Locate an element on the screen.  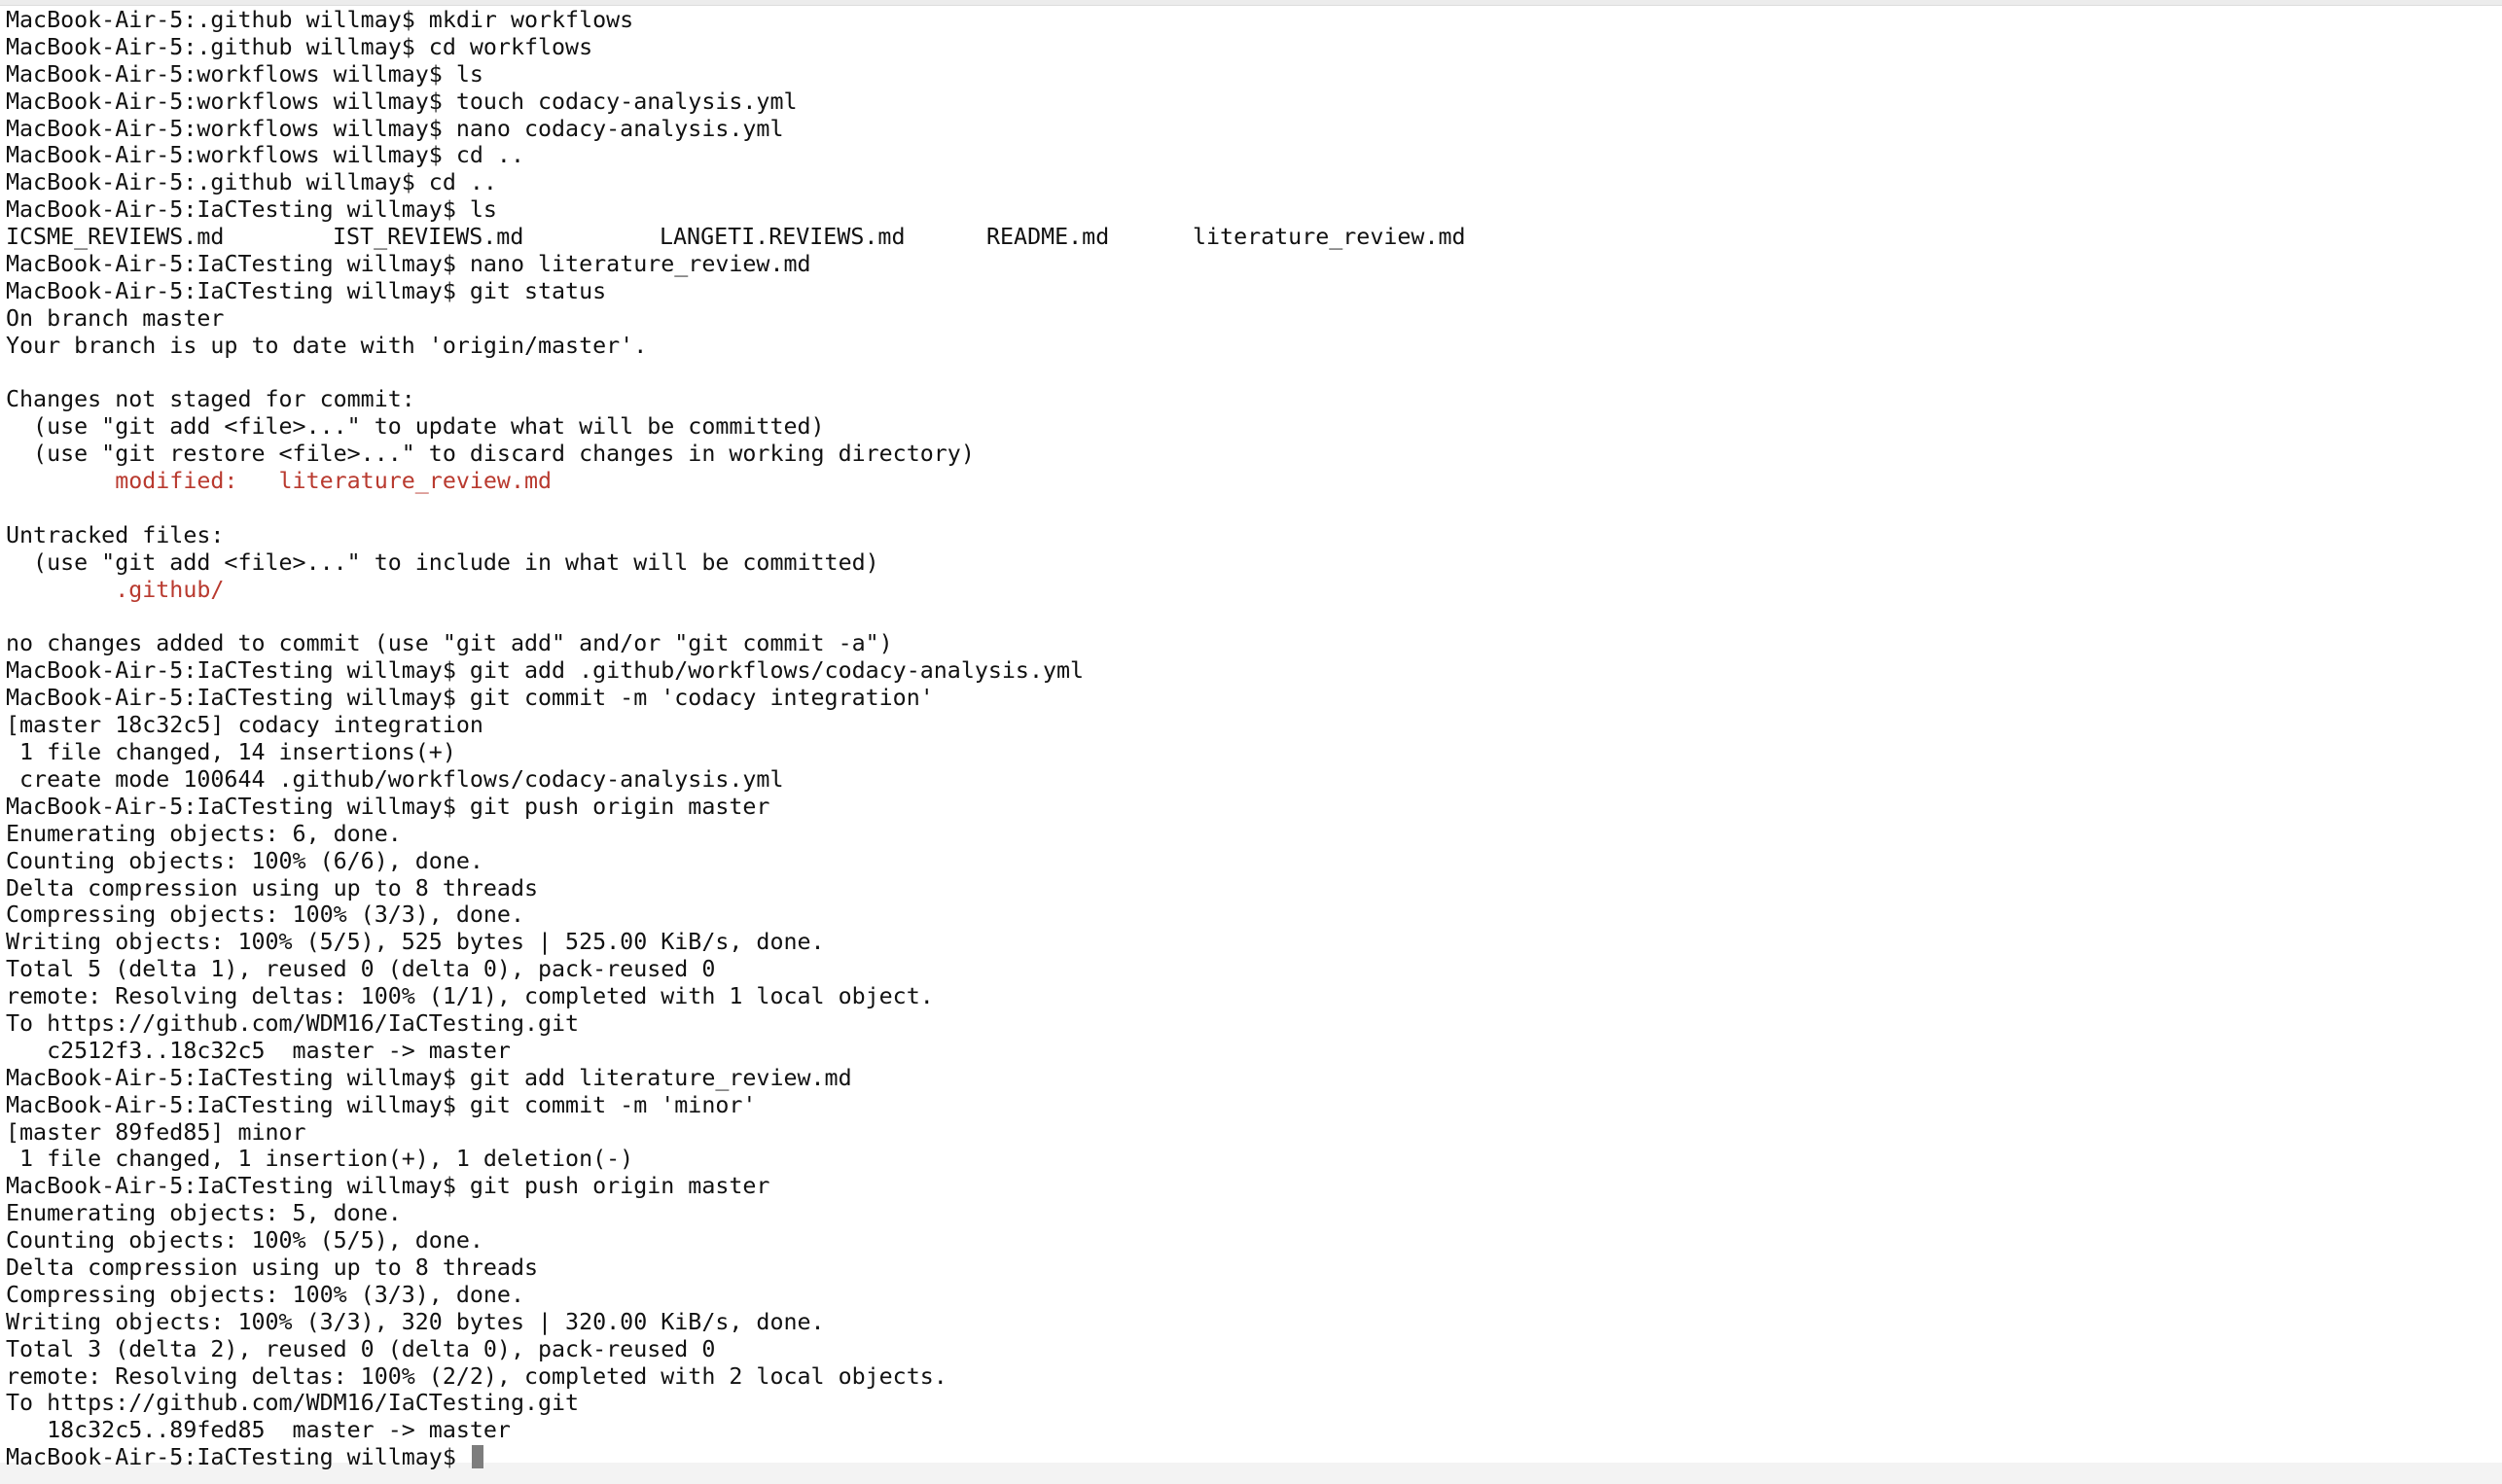
untracked-file-line: .github/ is located at coordinates (115, 590).